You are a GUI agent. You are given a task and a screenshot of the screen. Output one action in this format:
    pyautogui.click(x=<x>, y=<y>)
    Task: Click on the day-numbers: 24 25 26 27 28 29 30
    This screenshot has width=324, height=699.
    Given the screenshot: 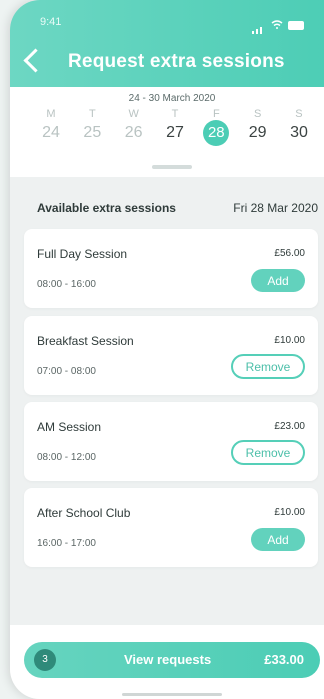 What is the action you would take?
    pyautogui.click(x=167, y=133)
    